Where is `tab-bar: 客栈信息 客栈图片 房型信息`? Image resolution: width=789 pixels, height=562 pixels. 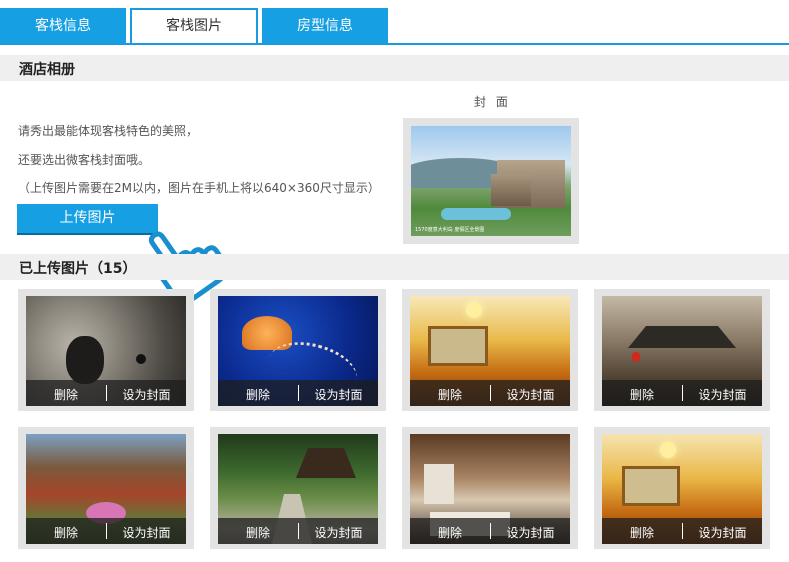
tab-bar: 客栈信息 客栈图片 房型信息 is located at coordinates (394, 22).